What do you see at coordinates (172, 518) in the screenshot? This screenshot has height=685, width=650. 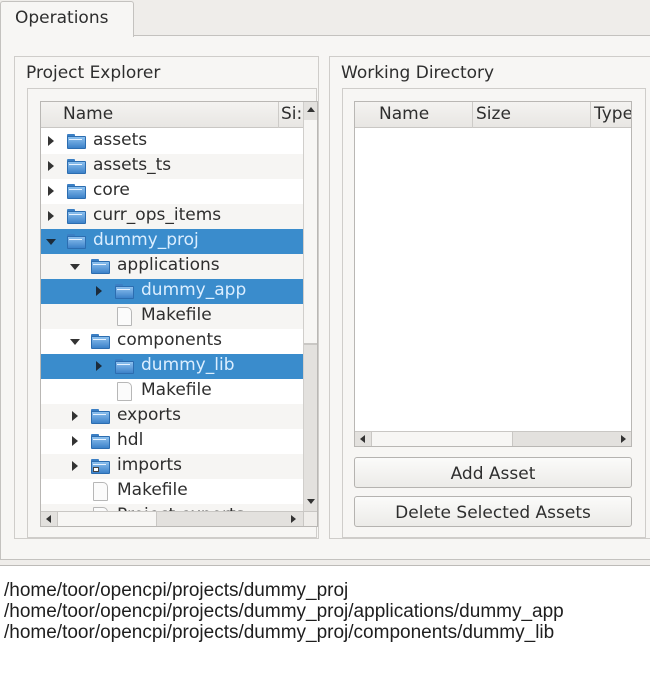 I see `tree-horizontal-scrollbar` at bounding box center [172, 518].